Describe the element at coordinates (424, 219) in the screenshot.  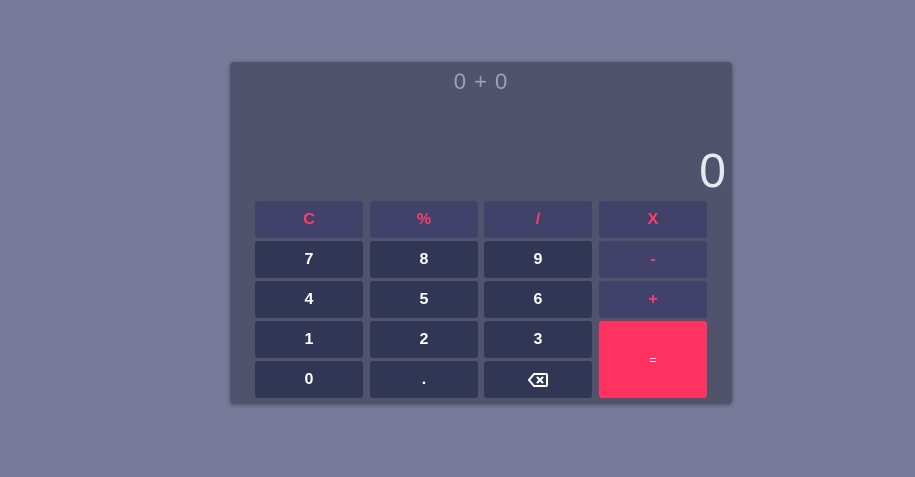
I see `percent-button: %` at that location.